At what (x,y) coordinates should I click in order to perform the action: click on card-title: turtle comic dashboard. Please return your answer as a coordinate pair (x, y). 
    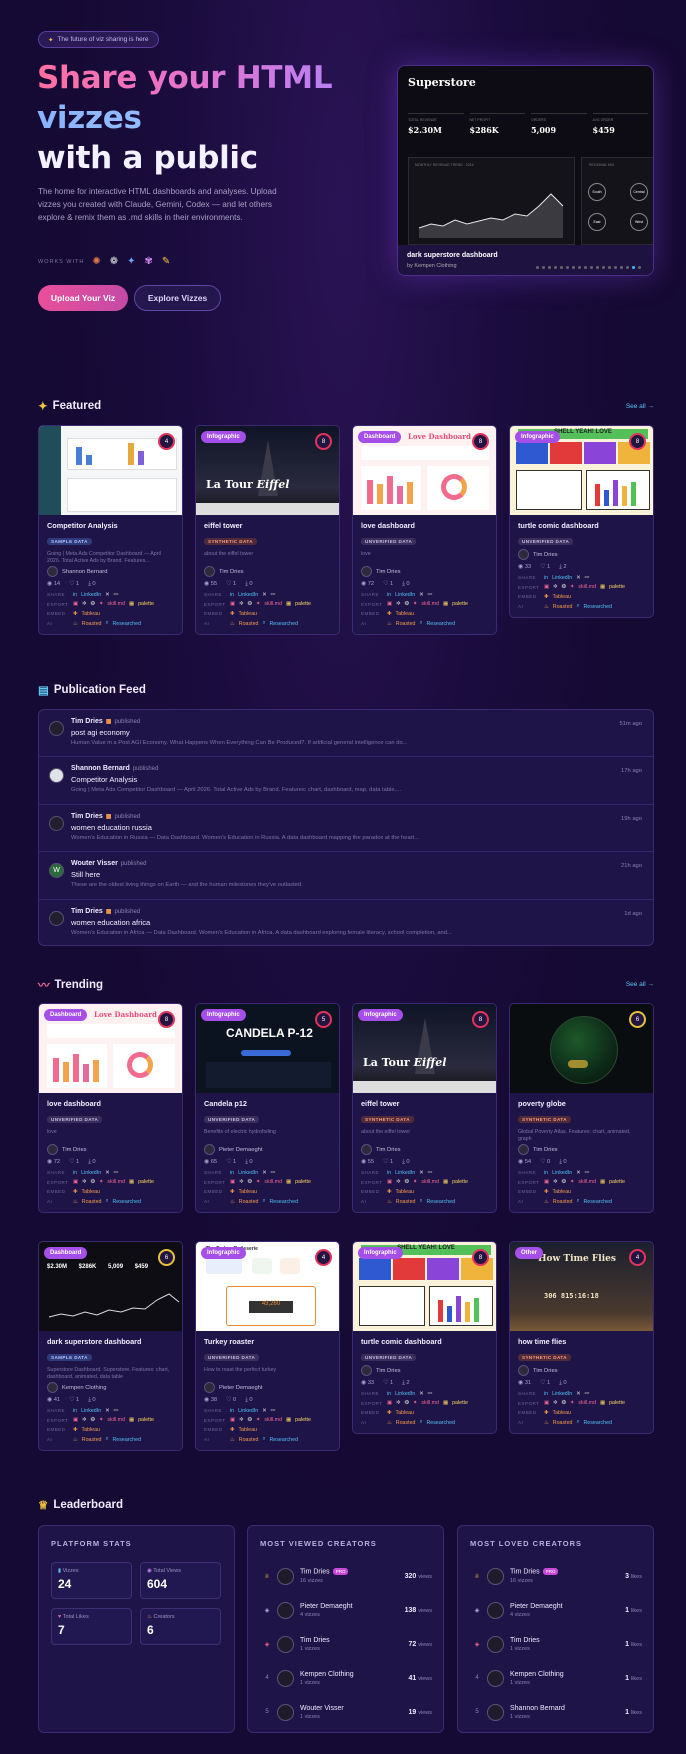
    Looking at the image, I should click on (424, 1341).